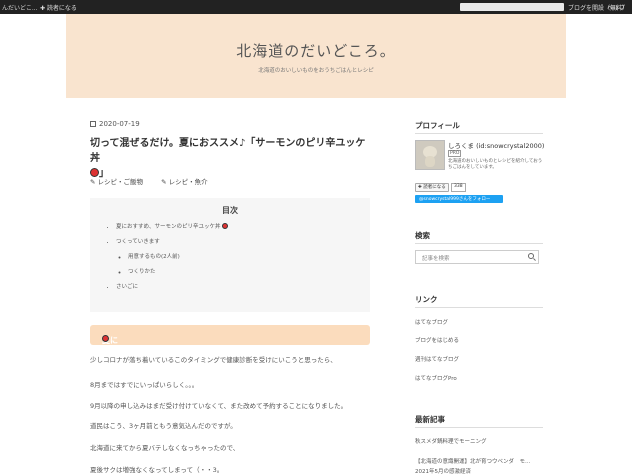 This screenshot has width=632, height=475. Describe the element at coordinates (451, 441) in the screenshot. I see `recent-post-link: 秋スメダ鍋料理でモーニング` at that location.